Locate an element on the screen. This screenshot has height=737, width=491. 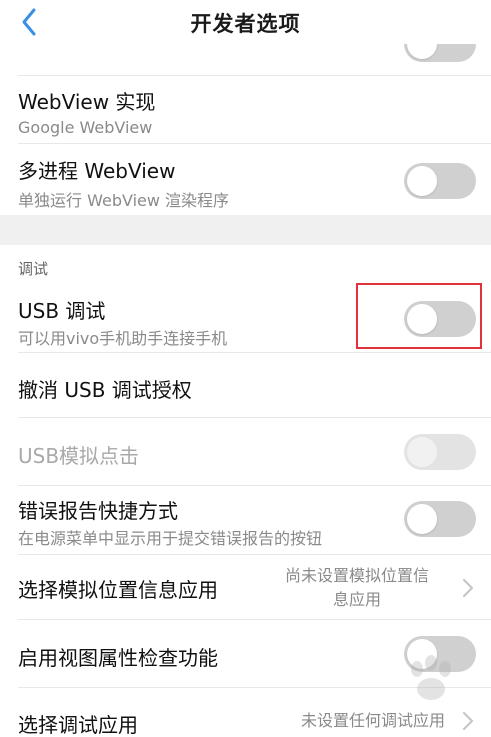
item-value-line1: 尚未设置模拟位置信 is located at coordinates (356, 575).